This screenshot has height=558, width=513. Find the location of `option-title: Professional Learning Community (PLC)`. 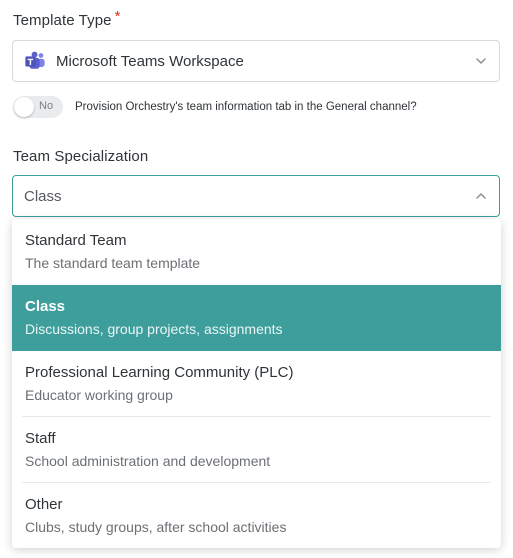

option-title: Professional Learning Community (PLC) is located at coordinates (159, 372).